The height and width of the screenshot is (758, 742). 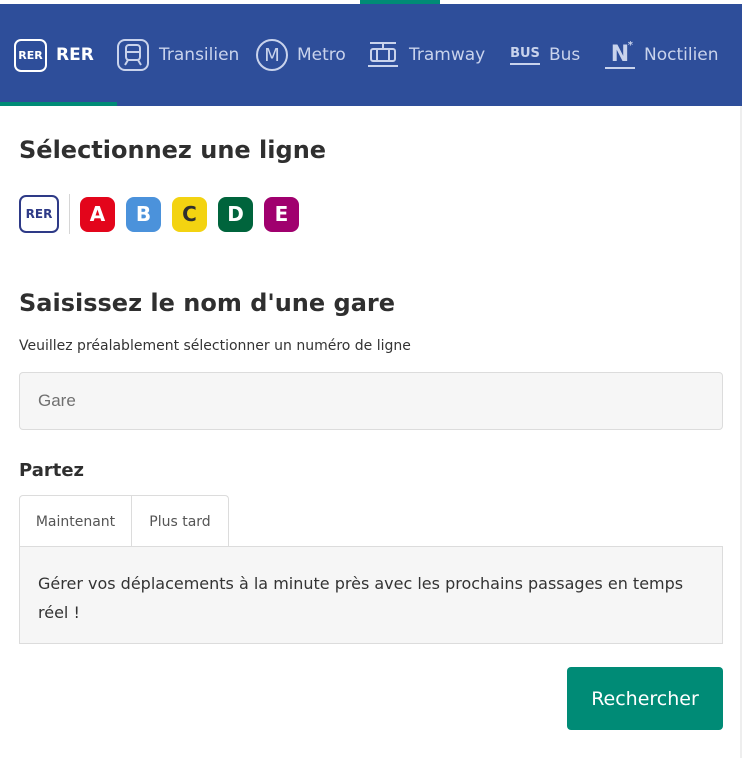 I want to click on mode-tab-transilien: Transilien, so click(x=186, y=55).